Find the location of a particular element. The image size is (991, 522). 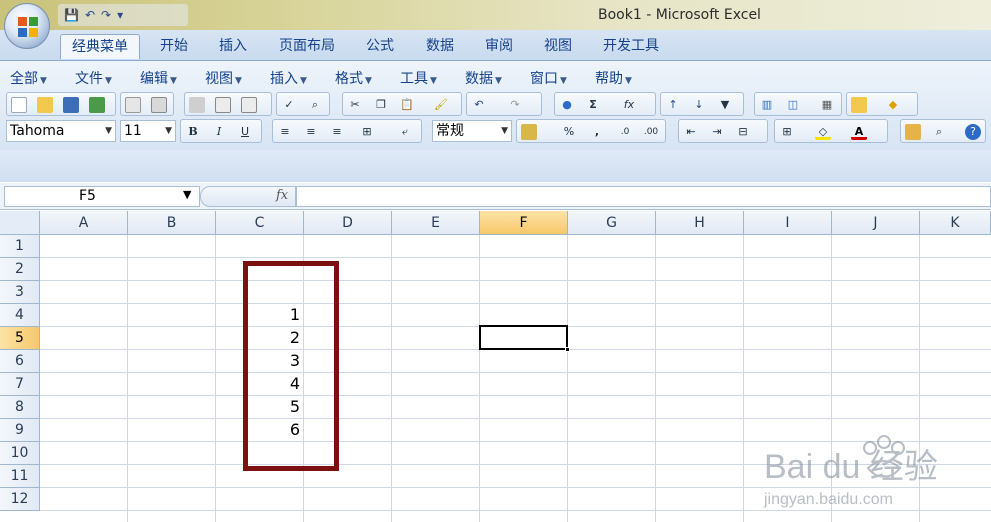

font-name-select: Tahoma ▼ is located at coordinates (61, 131).